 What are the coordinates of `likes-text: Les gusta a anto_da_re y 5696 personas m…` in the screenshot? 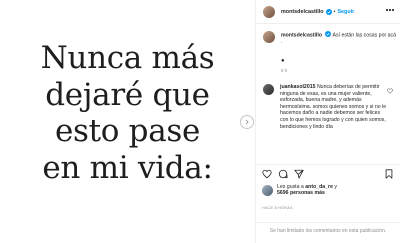 It's located at (307, 190).